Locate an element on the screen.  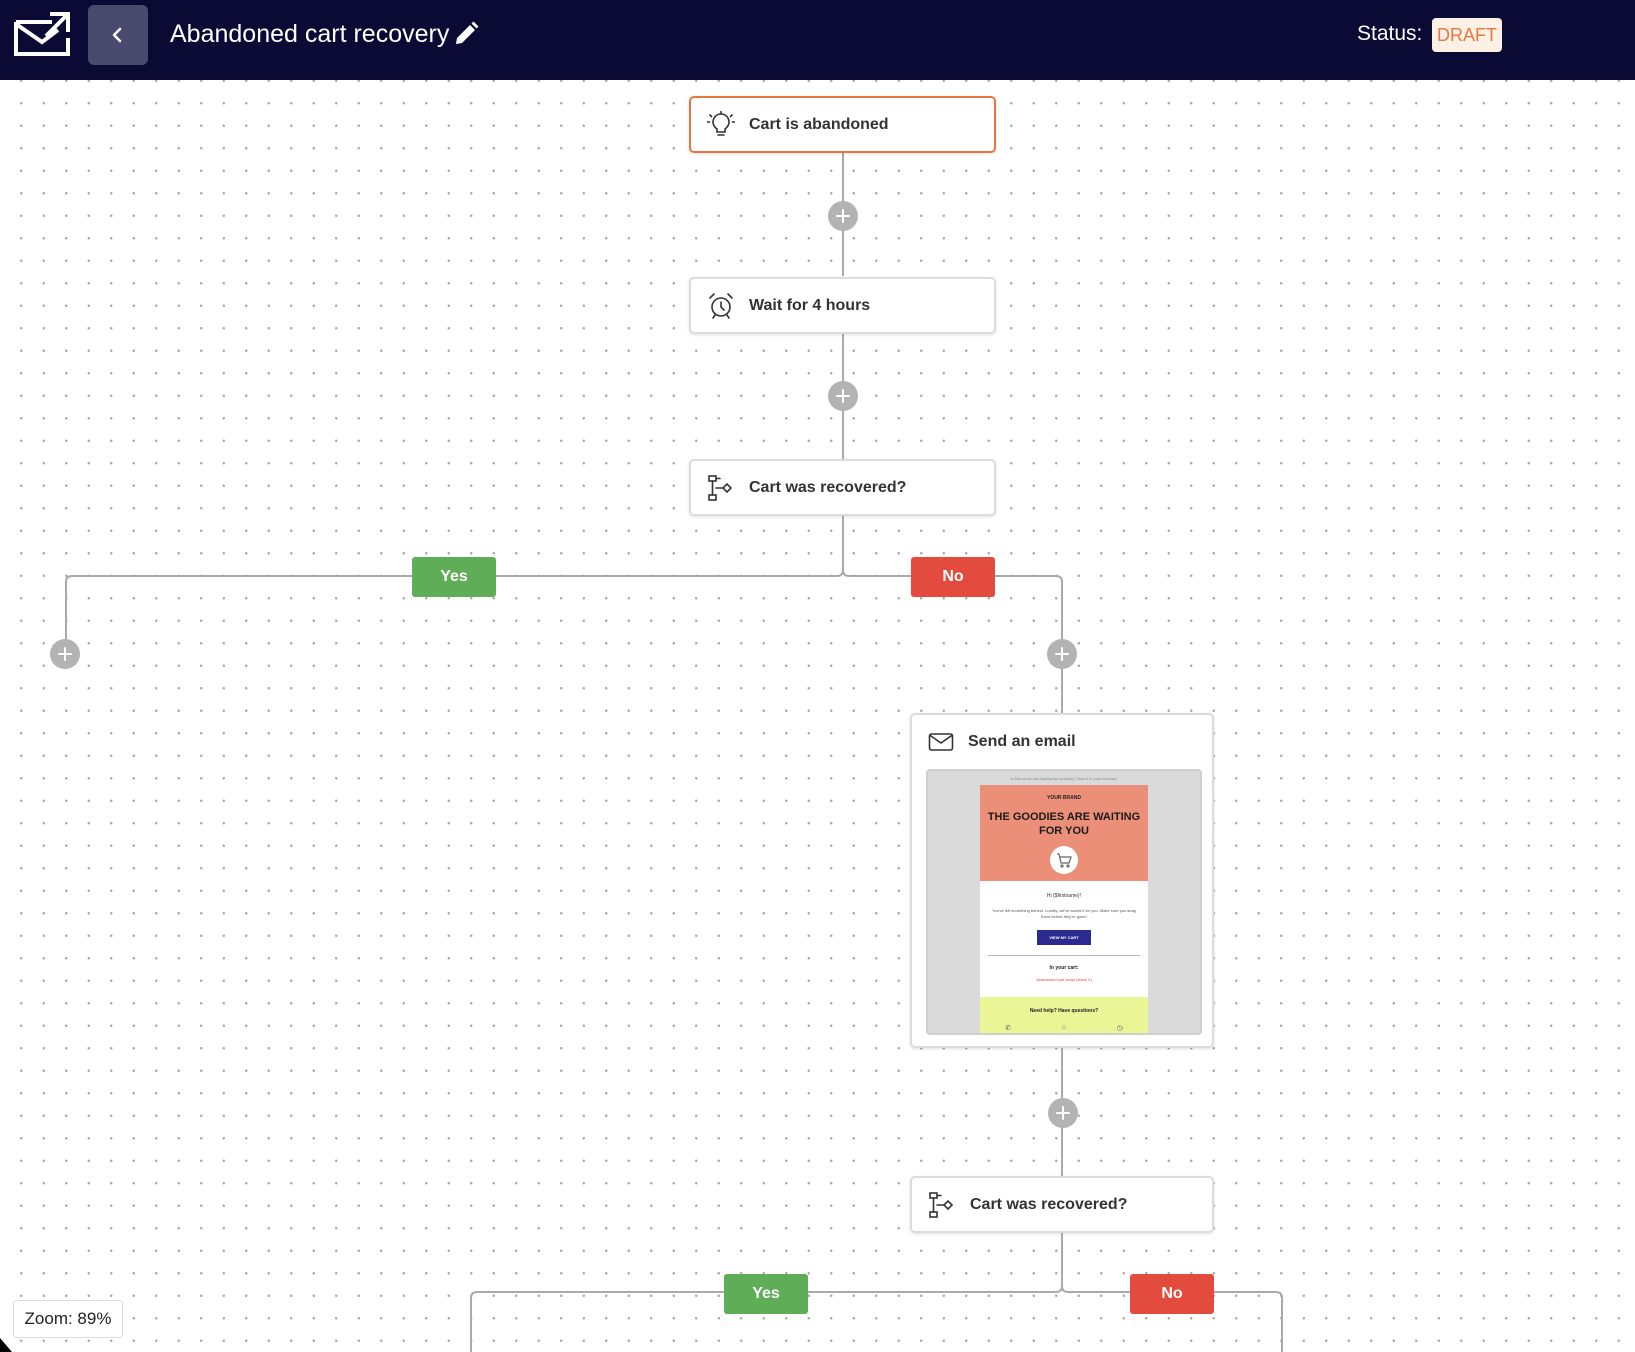
email-node-header: Send an email is located at coordinates (1002, 742).